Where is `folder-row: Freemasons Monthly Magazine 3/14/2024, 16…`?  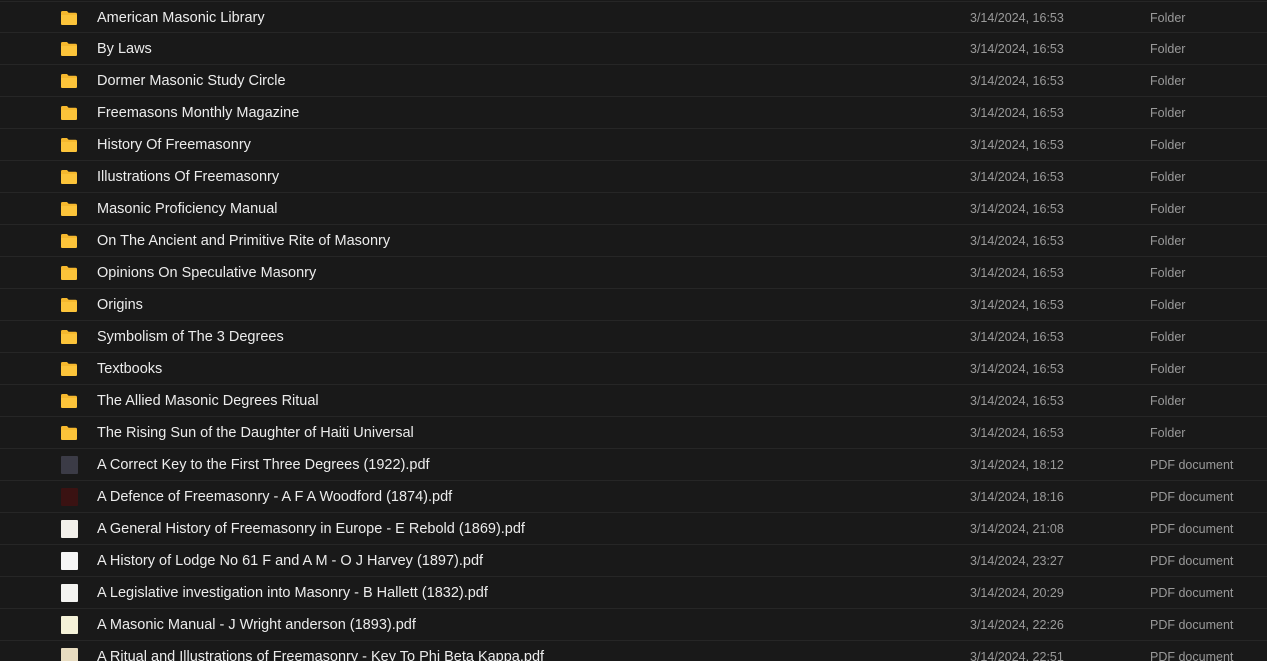
folder-row: Freemasons Monthly Magazine 3/14/2024, 16… is located at coordinates (633, 113).